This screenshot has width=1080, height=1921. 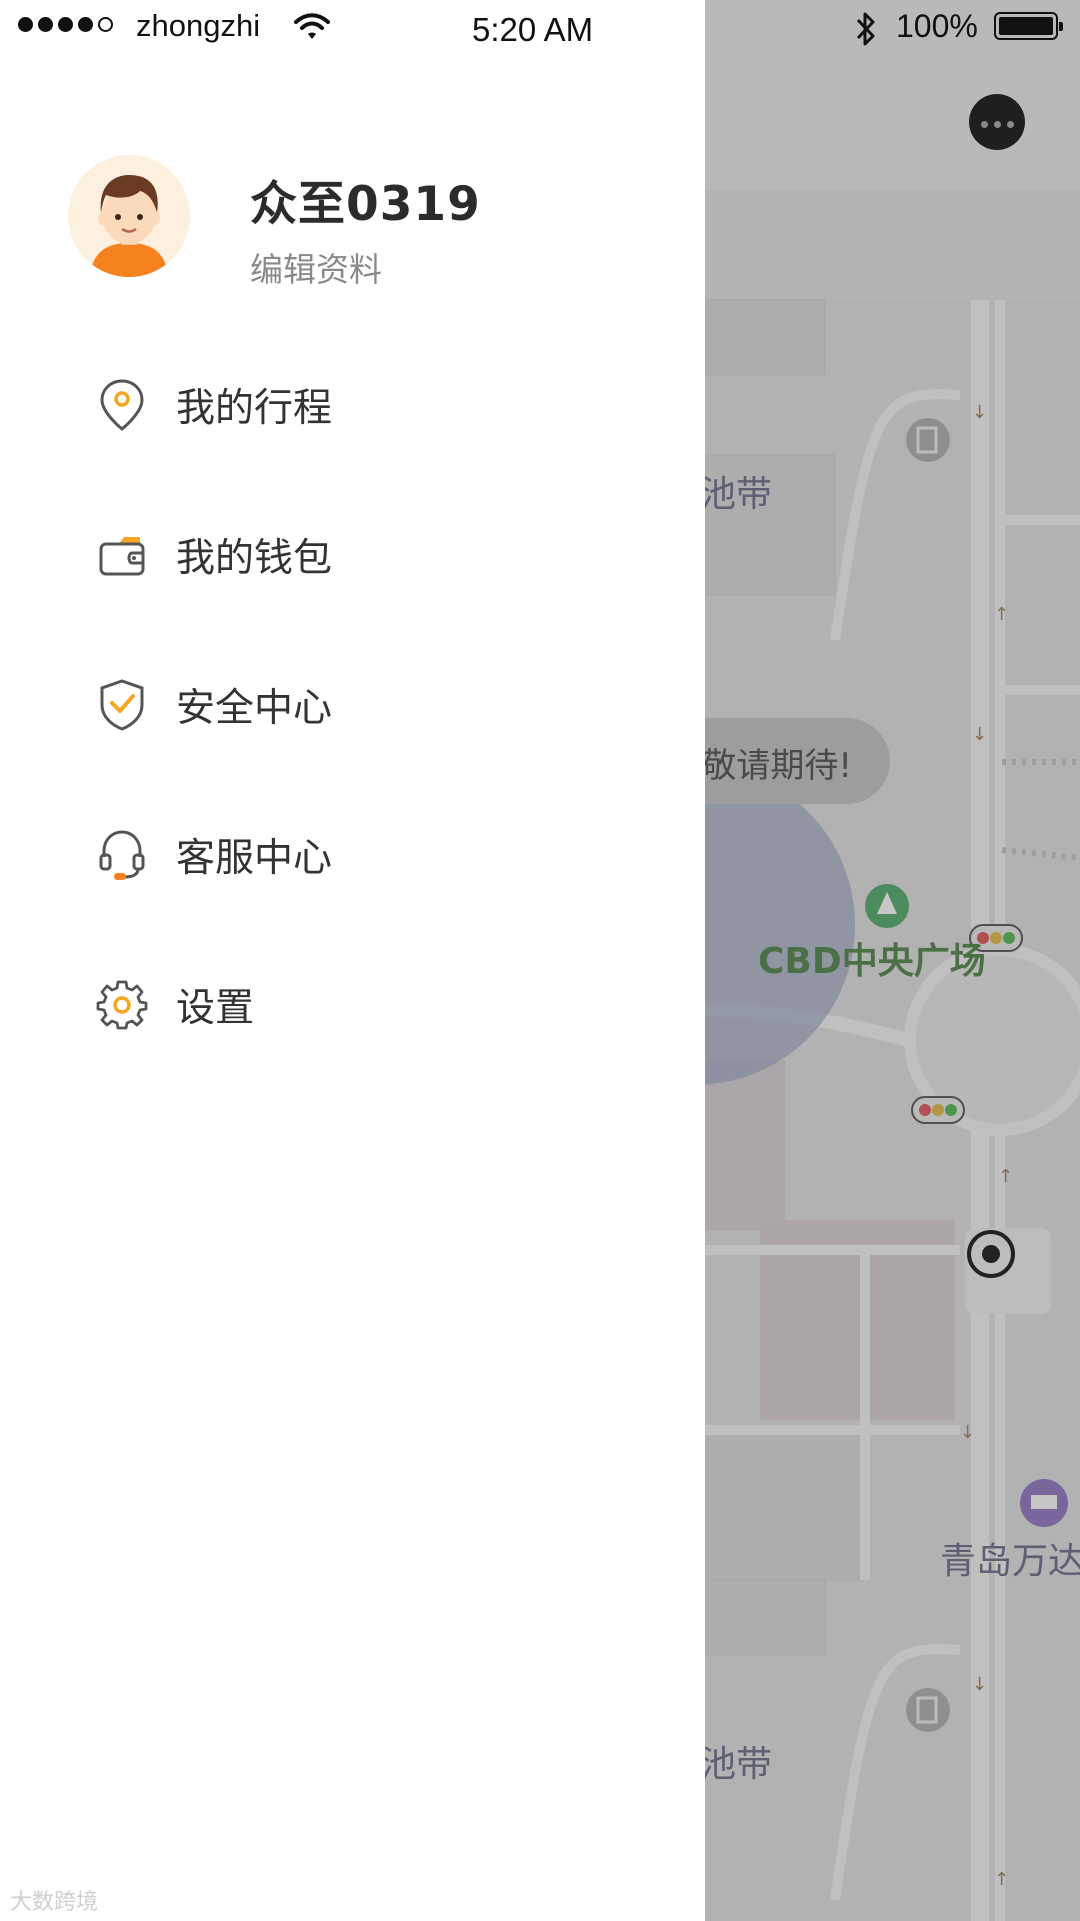 What do you see at coordinates (254, 708) in the screenshot?
I see `menu-item-label: 安全中心` at bounding box center [254, 708].